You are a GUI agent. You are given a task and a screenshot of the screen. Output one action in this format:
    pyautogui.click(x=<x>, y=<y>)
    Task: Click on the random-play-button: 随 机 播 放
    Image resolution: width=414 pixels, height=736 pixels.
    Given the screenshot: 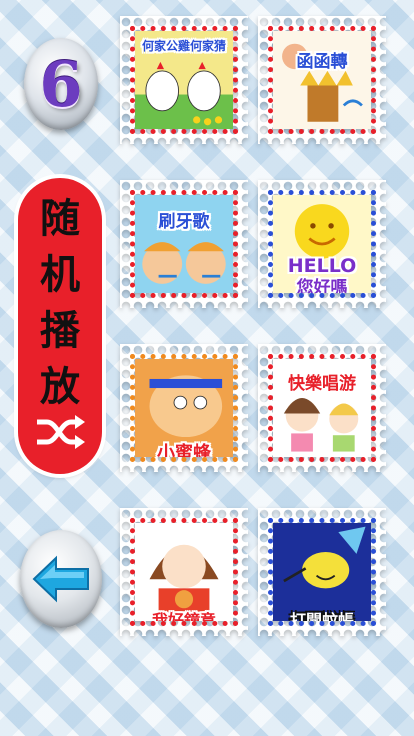 What is the action you would take?
    pyautogui.click(x=60, y=326)
    